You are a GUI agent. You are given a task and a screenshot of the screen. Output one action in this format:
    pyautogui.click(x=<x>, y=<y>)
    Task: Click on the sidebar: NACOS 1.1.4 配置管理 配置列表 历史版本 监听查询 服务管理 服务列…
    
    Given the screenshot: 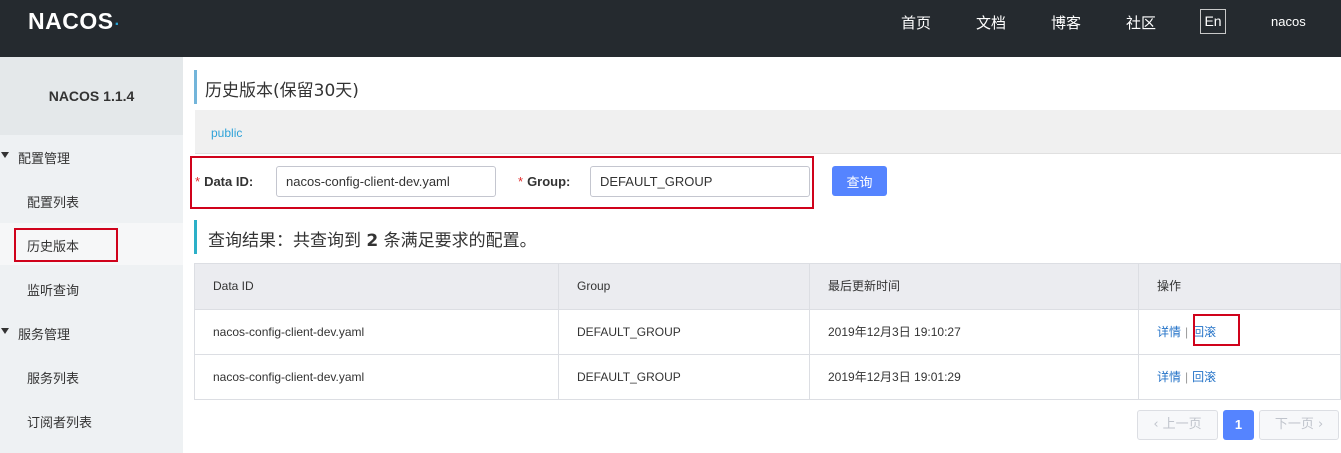 What is the action you would take?
    pyautogui.click(x=91, y=255)
    